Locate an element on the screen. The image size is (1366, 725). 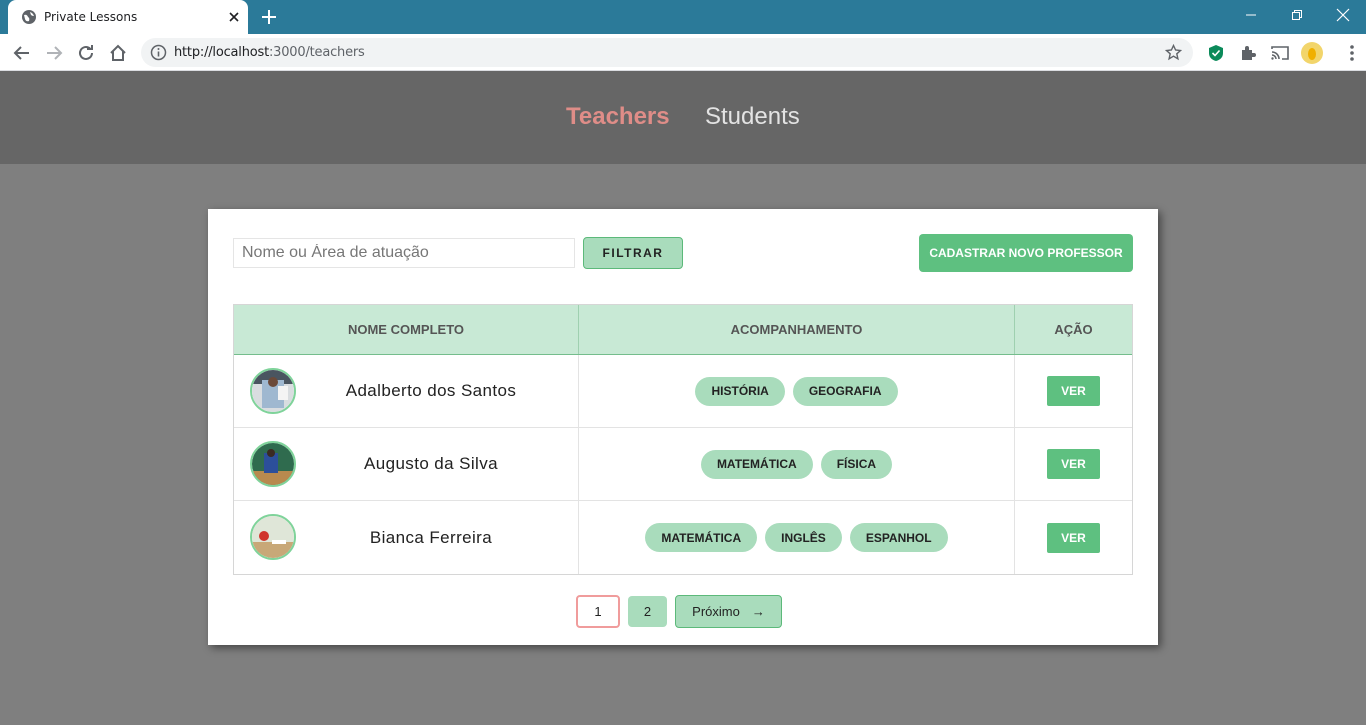
kebab-icon is located at coordinates (1352, 53).